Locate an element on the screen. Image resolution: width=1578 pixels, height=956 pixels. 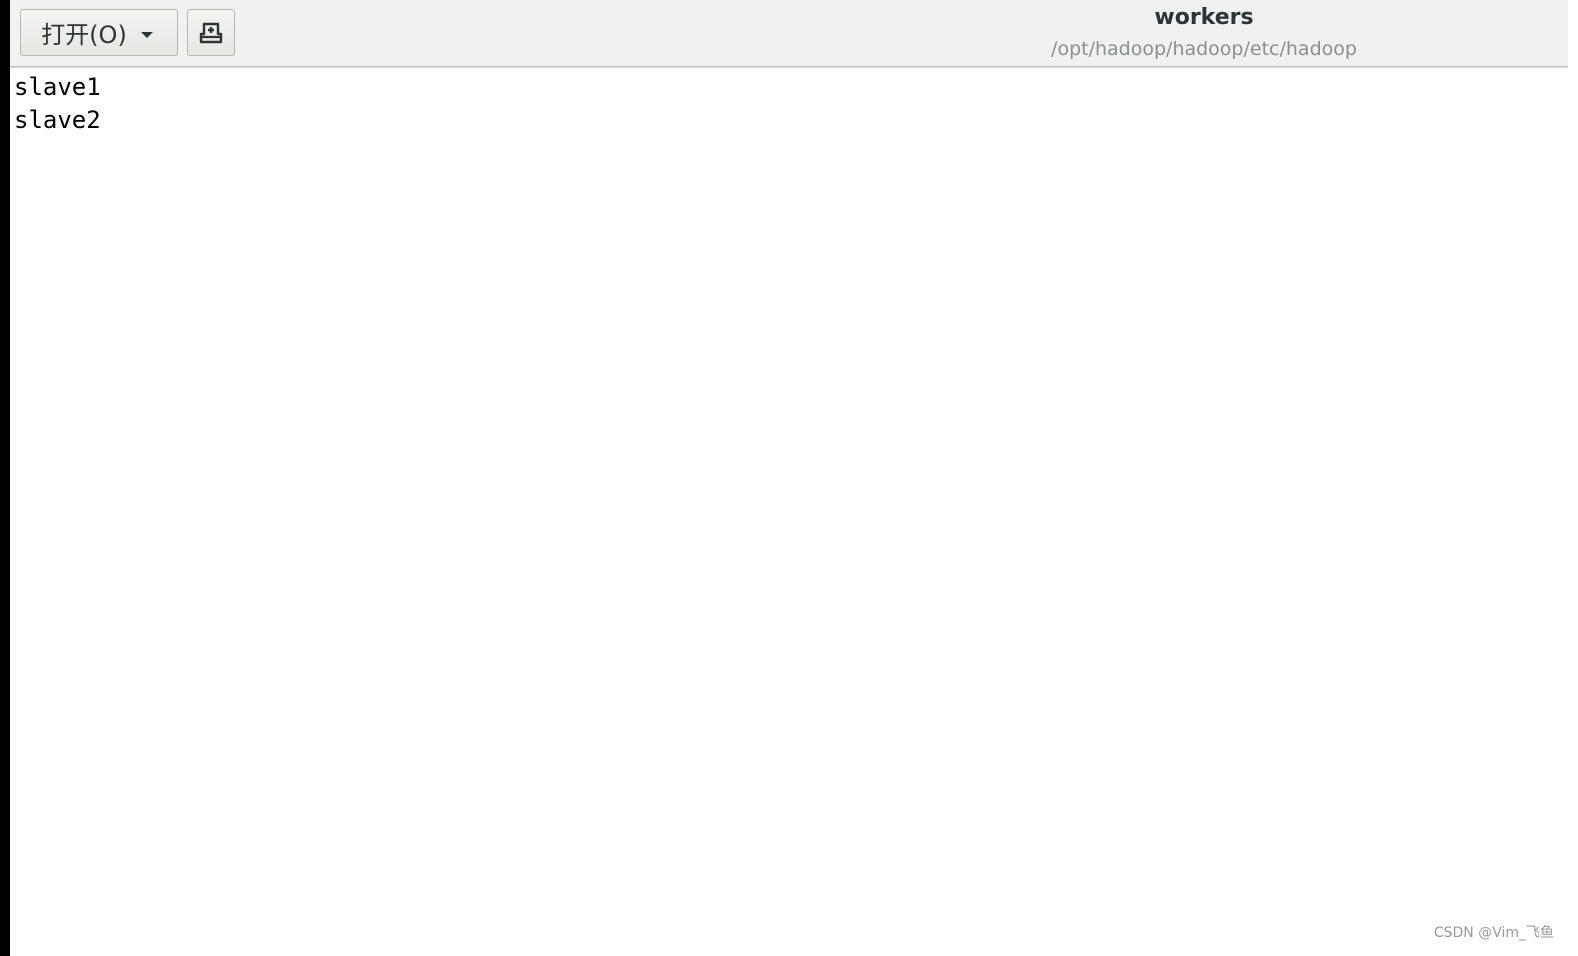
open-button: 打开(O) is located at coordinates (99, 32).